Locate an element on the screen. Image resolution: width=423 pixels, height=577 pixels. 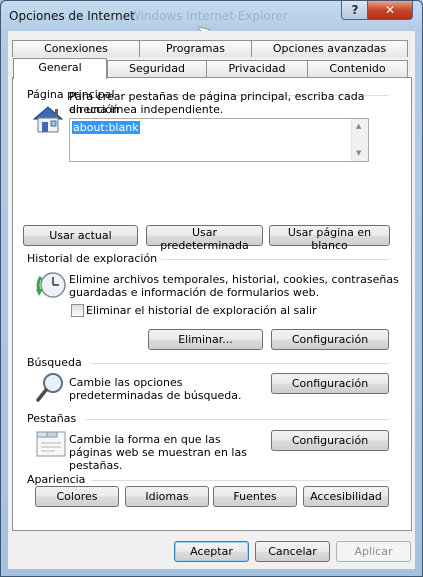
search-description-line2: predeterminadas de búsqueda. is located at coordinates (155, 395).